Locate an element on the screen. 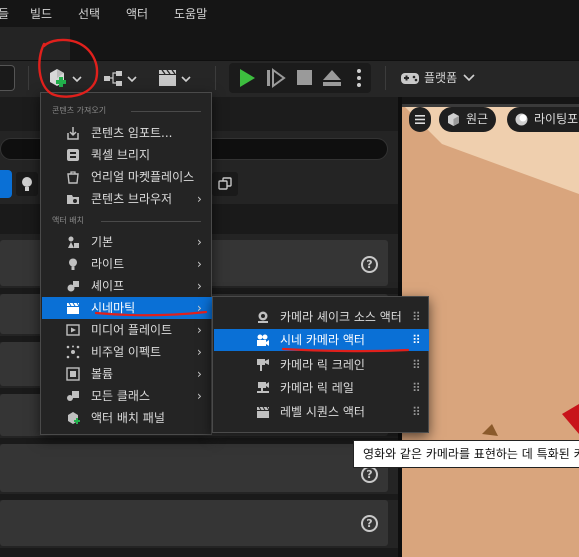  category-button-selected is located at coordinates (6, 184).